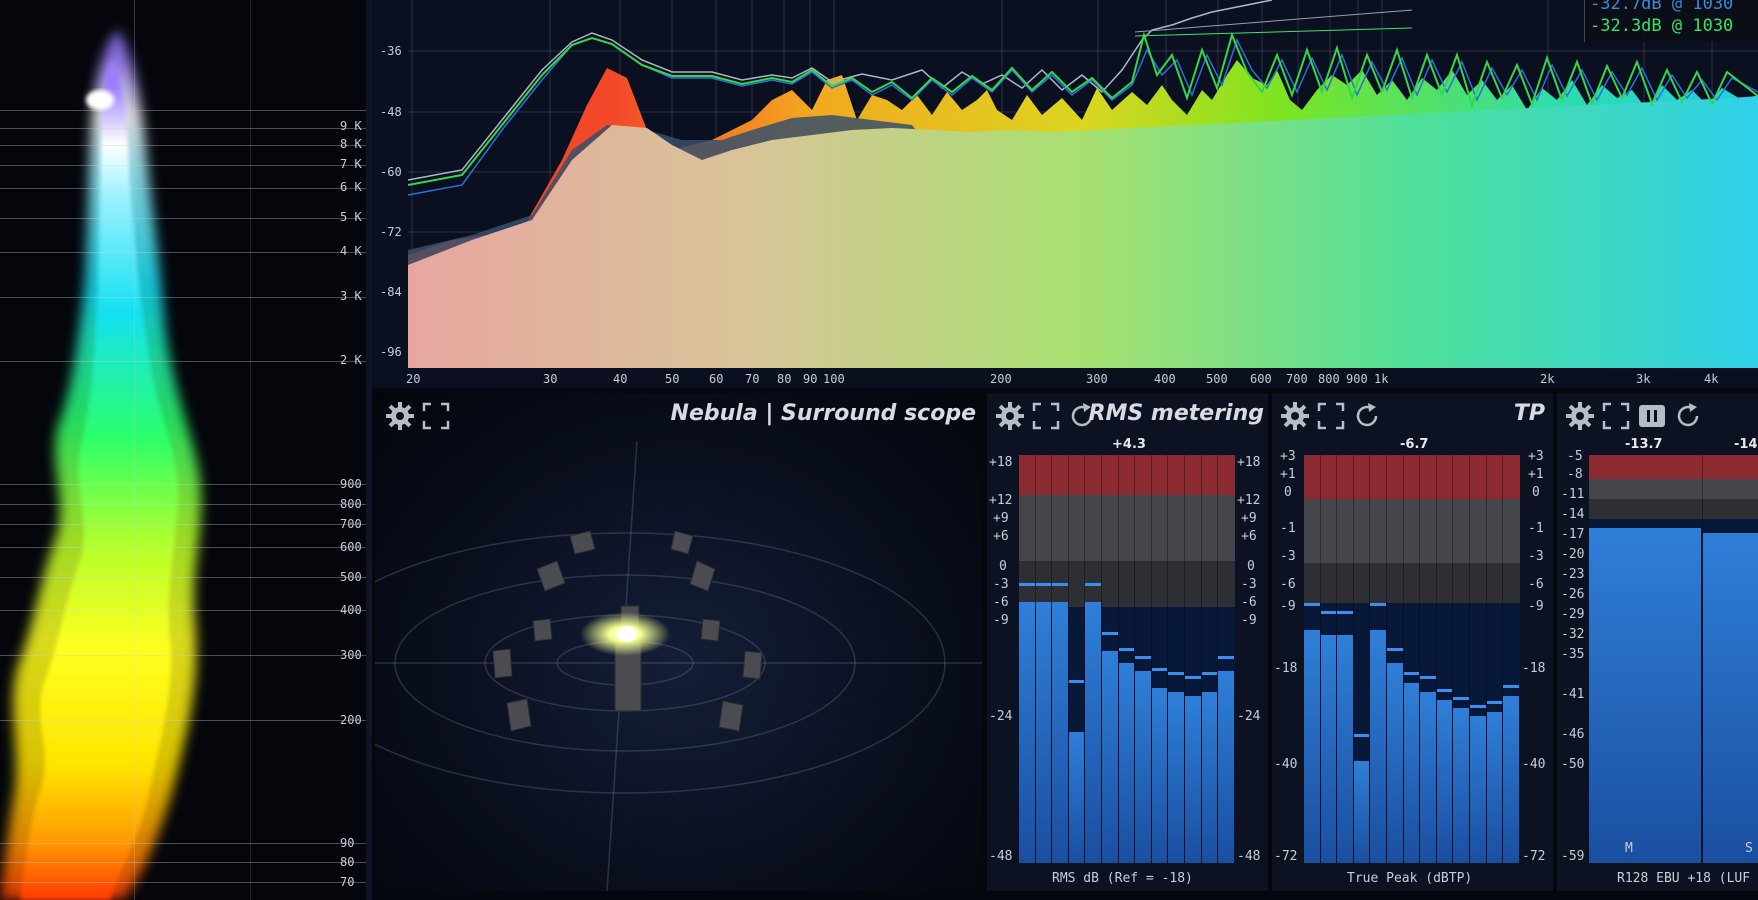 The image size is (1758, 900). What do you see at coordinates (351, 610) in the screenshot?
I see `spectrogram-freq-label: 400` at bounding box center [351, 610].